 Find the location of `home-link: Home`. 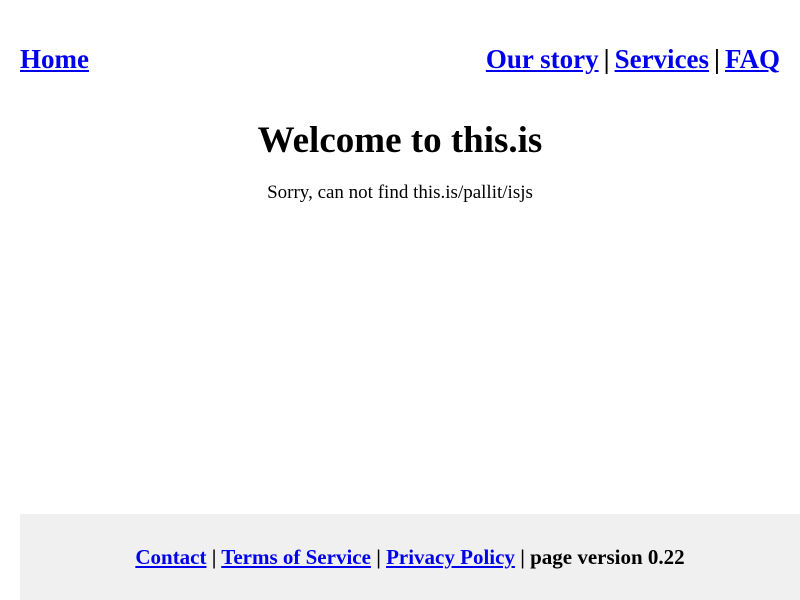

home-link: Home is located at coordinates (54, 59).